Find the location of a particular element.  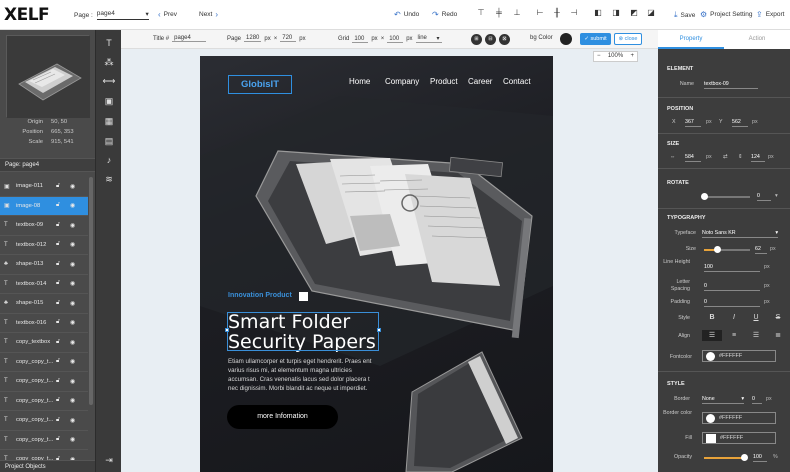

export-button: ⇪ Export is located at coordinates (770, 14).